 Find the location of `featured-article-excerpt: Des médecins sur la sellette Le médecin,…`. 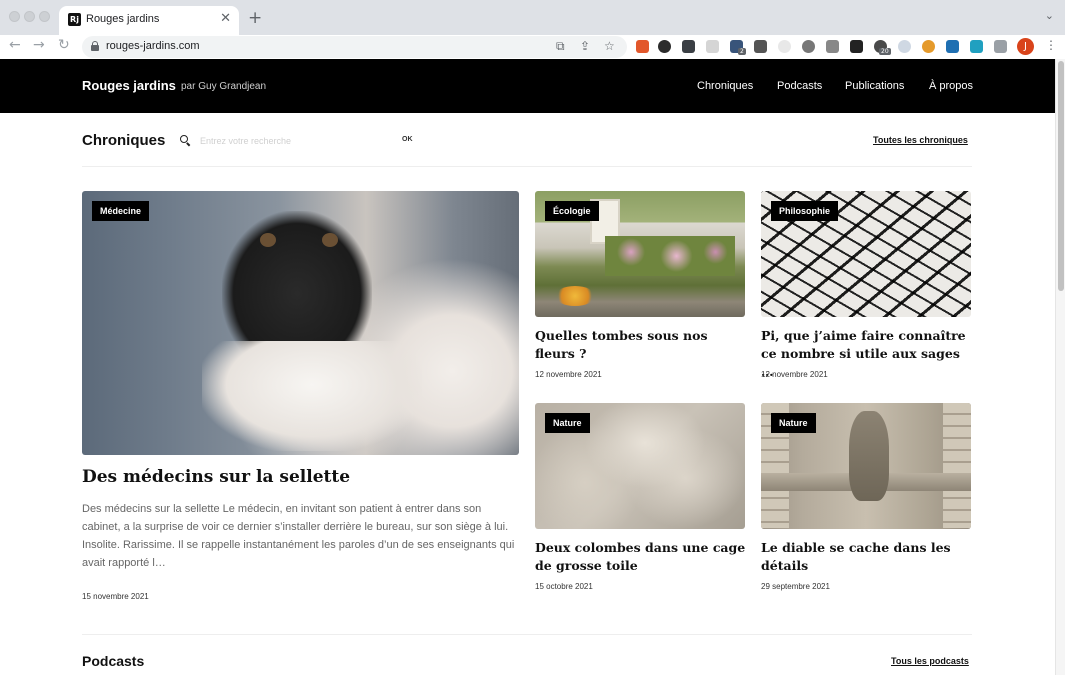

featured-article-excerpt: Des médecins sur la sellette Le médecin,… is located at coordinates (298, 536).